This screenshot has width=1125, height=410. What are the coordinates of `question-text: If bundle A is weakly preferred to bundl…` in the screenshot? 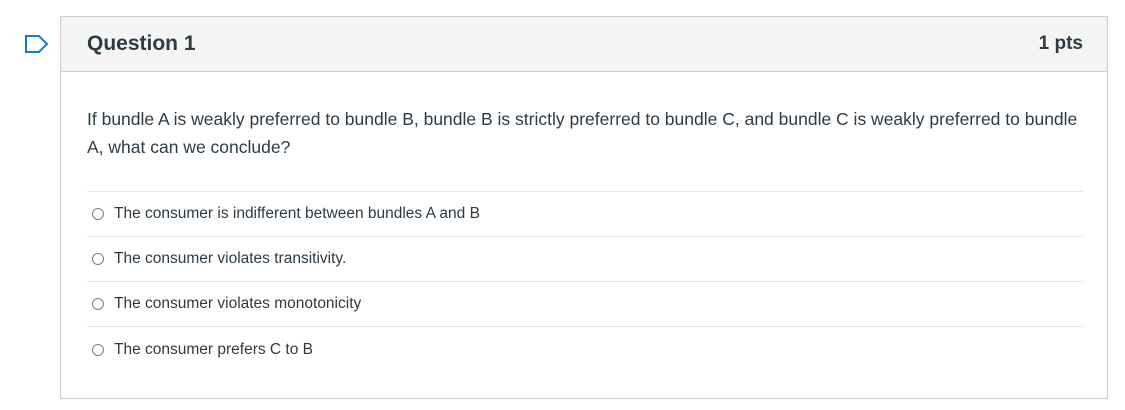 It's located at (582, 133).